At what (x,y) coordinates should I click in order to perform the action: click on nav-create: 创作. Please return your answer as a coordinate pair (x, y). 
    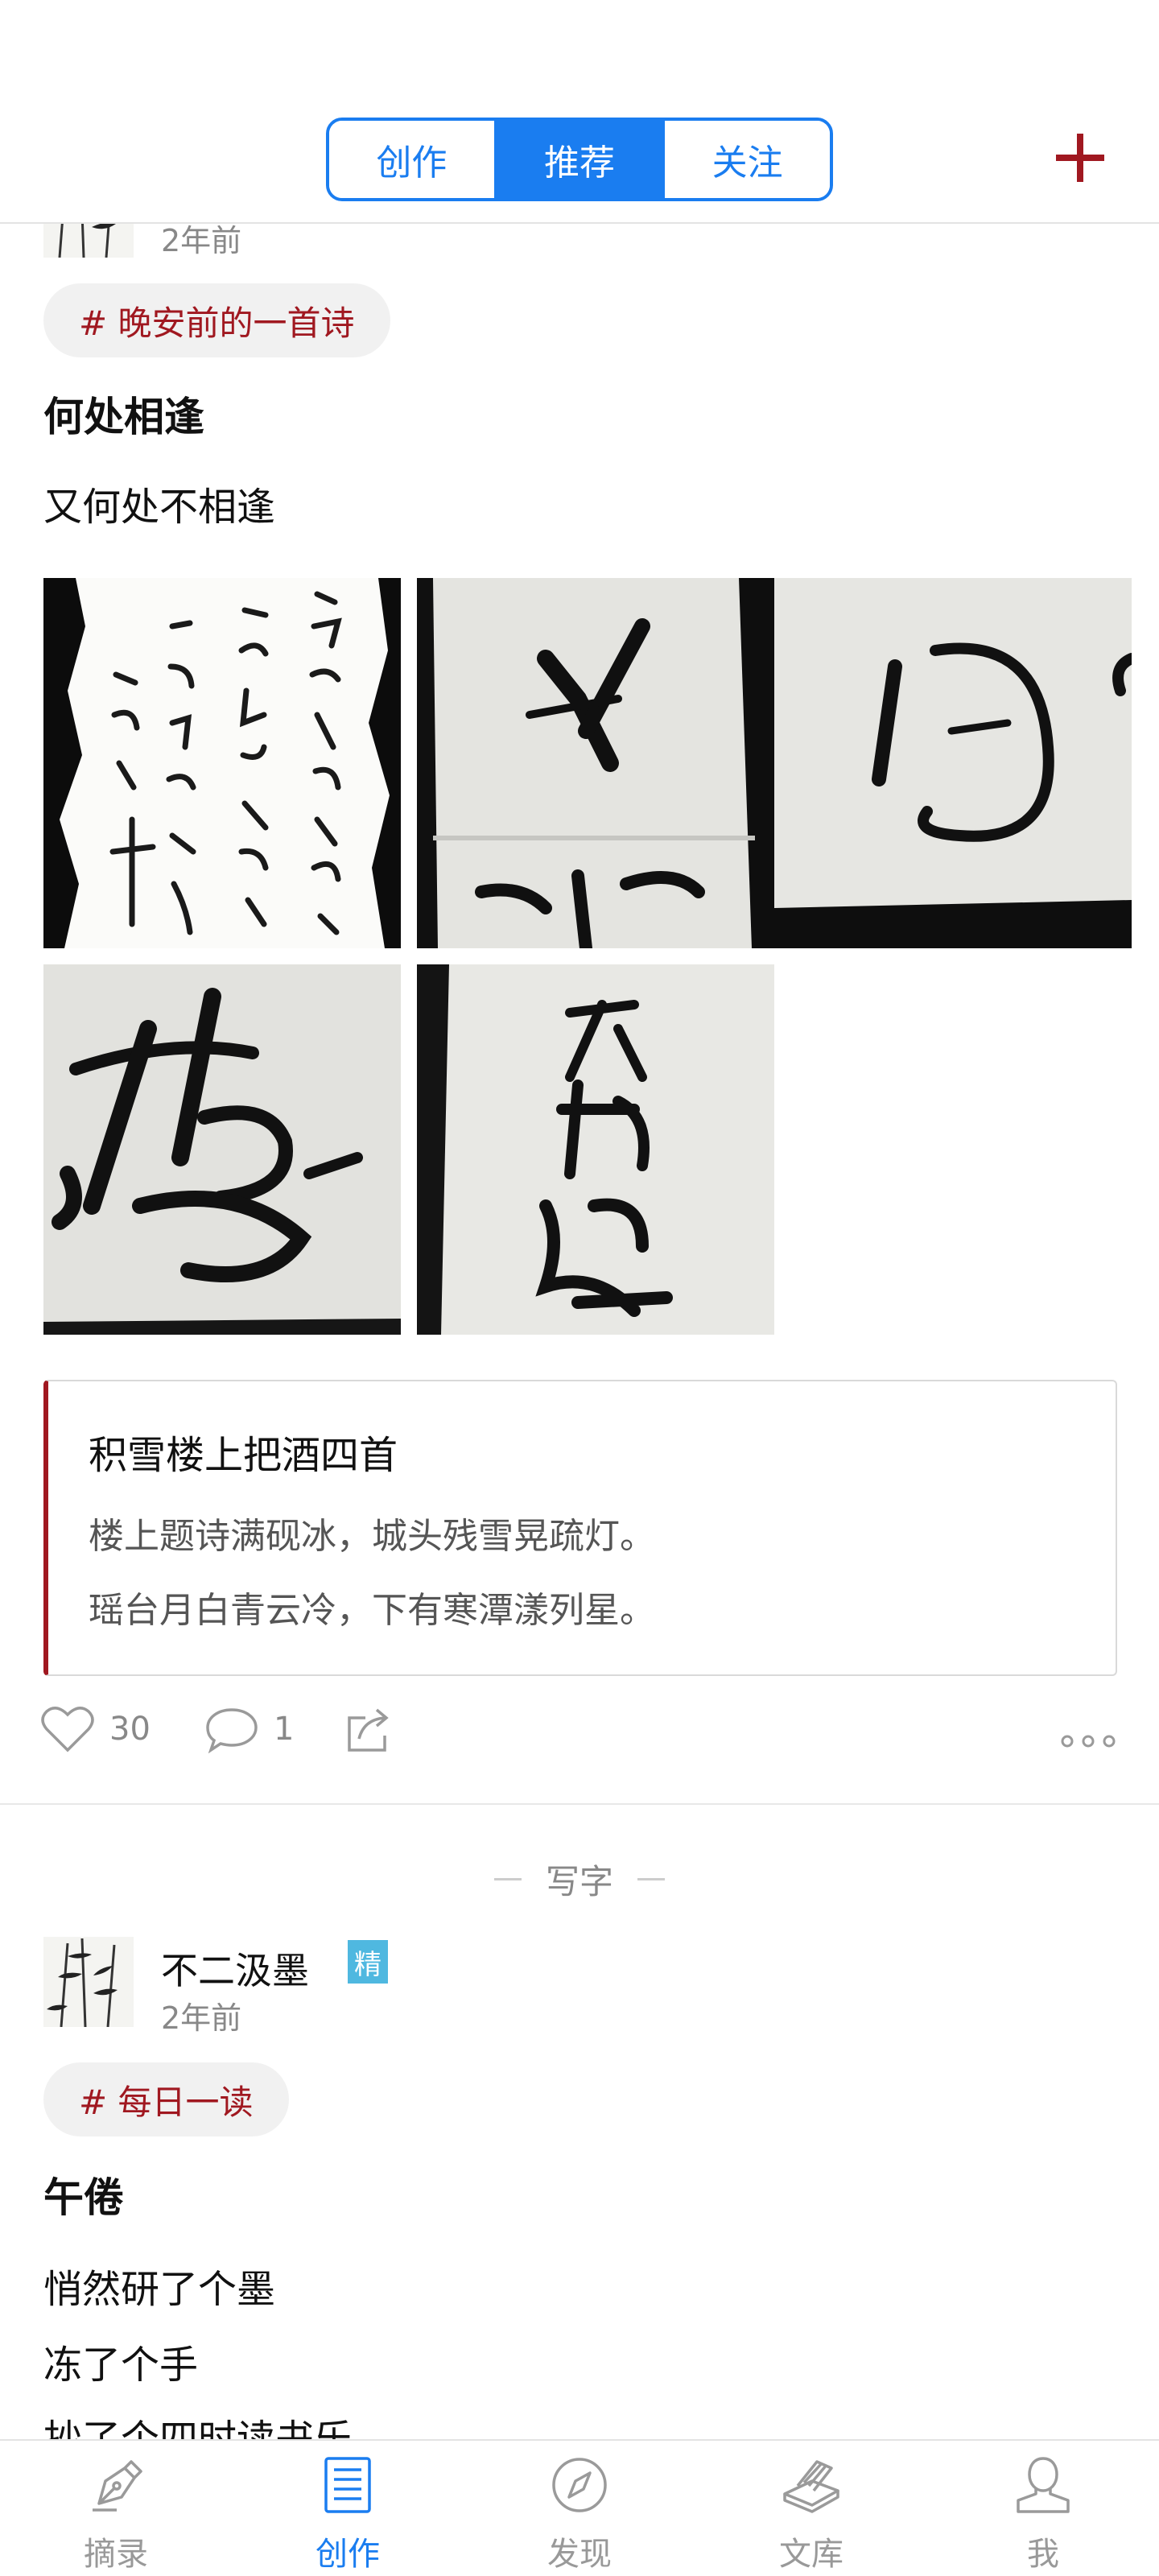
    Looking at the image, I should click on (348, 2508).